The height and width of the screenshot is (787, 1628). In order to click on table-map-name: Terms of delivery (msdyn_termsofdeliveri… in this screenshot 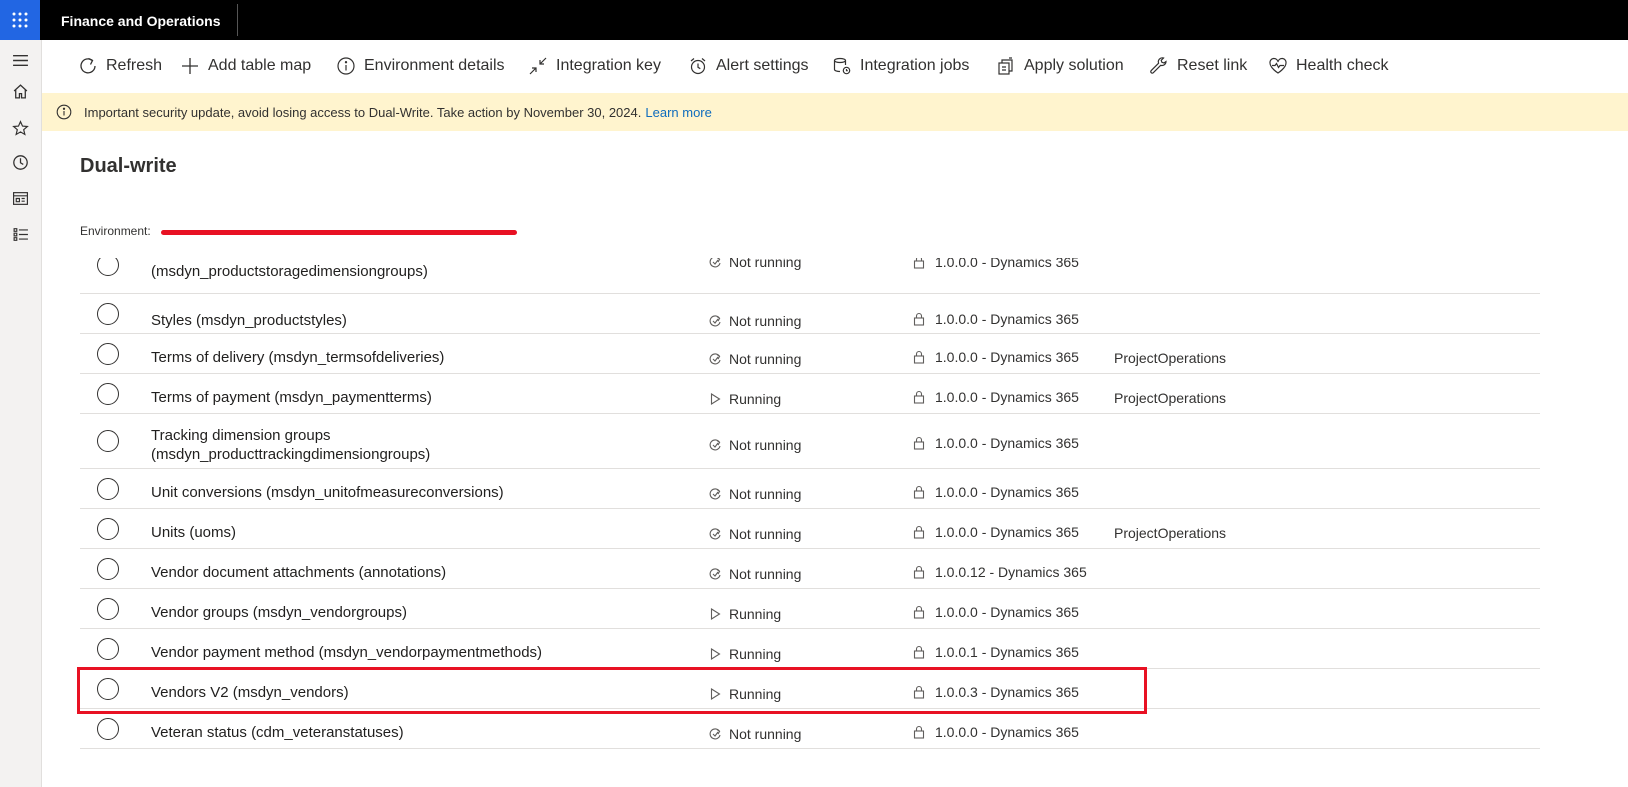, I will do `click(421, 357)`.